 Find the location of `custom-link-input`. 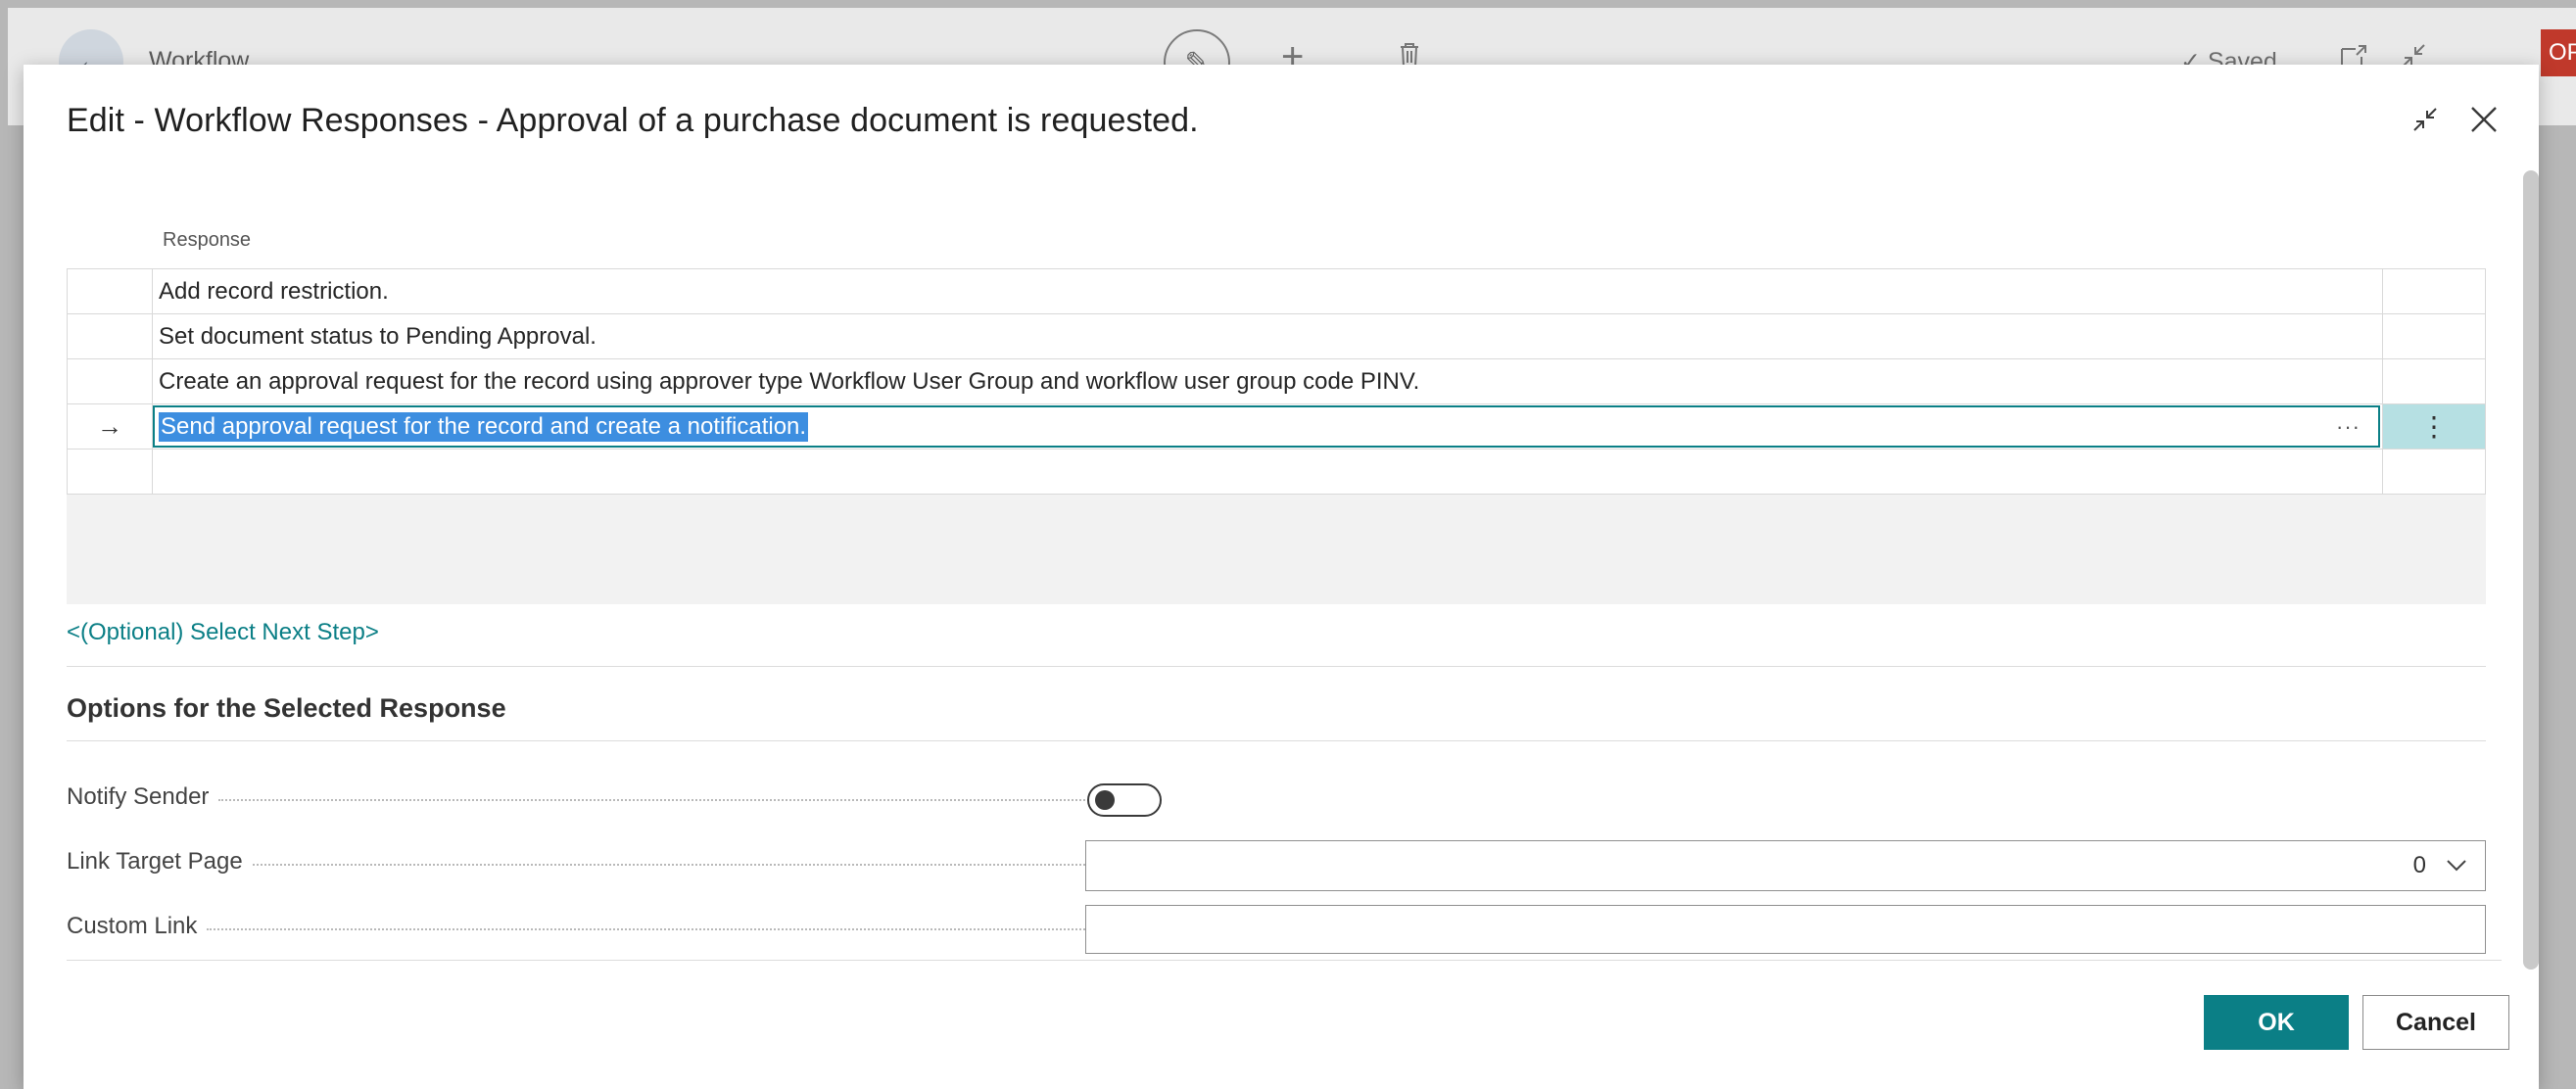

custom-link-input is located at coordinates (1785, 929).